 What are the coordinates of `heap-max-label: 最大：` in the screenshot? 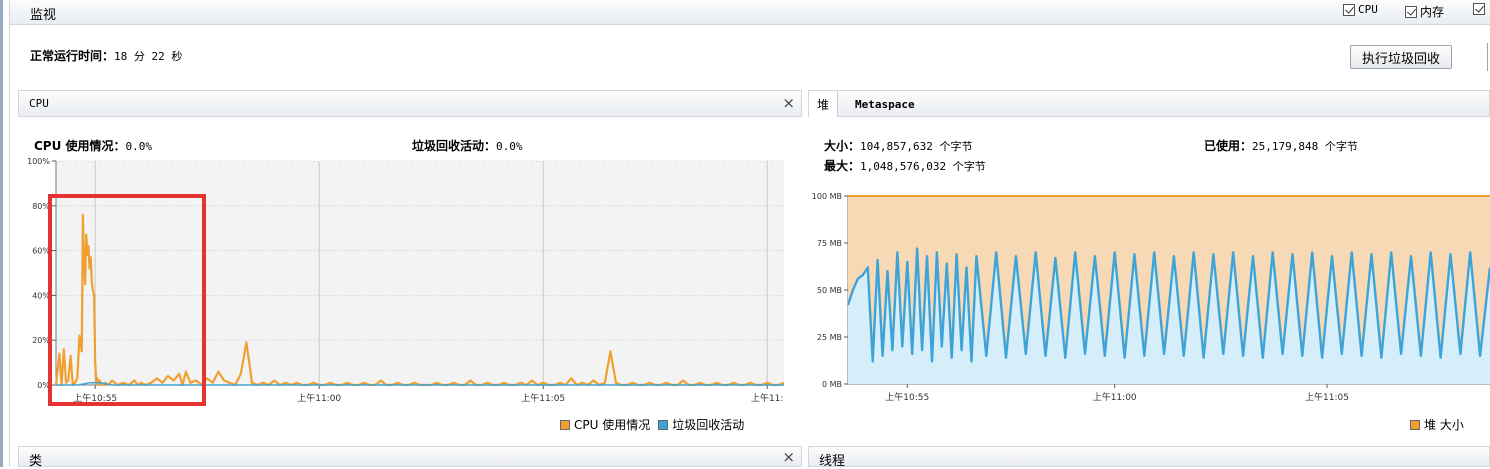 It's located at (842, 166).